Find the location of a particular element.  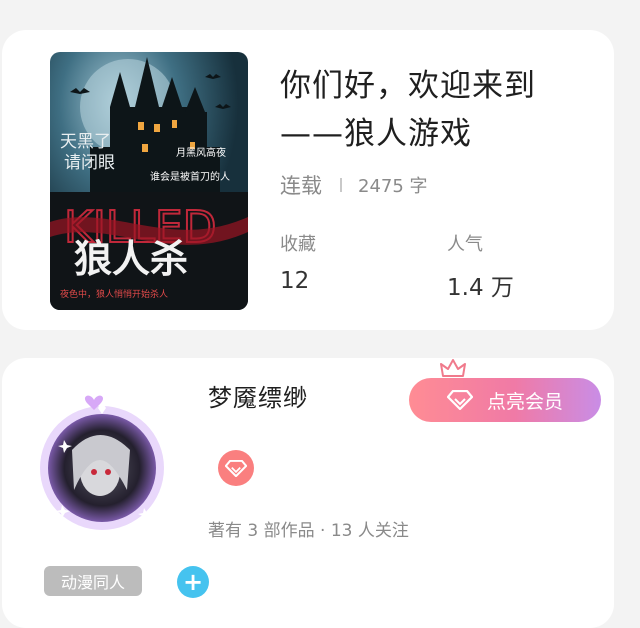

author-avatar is located at coordinates (102, 462).